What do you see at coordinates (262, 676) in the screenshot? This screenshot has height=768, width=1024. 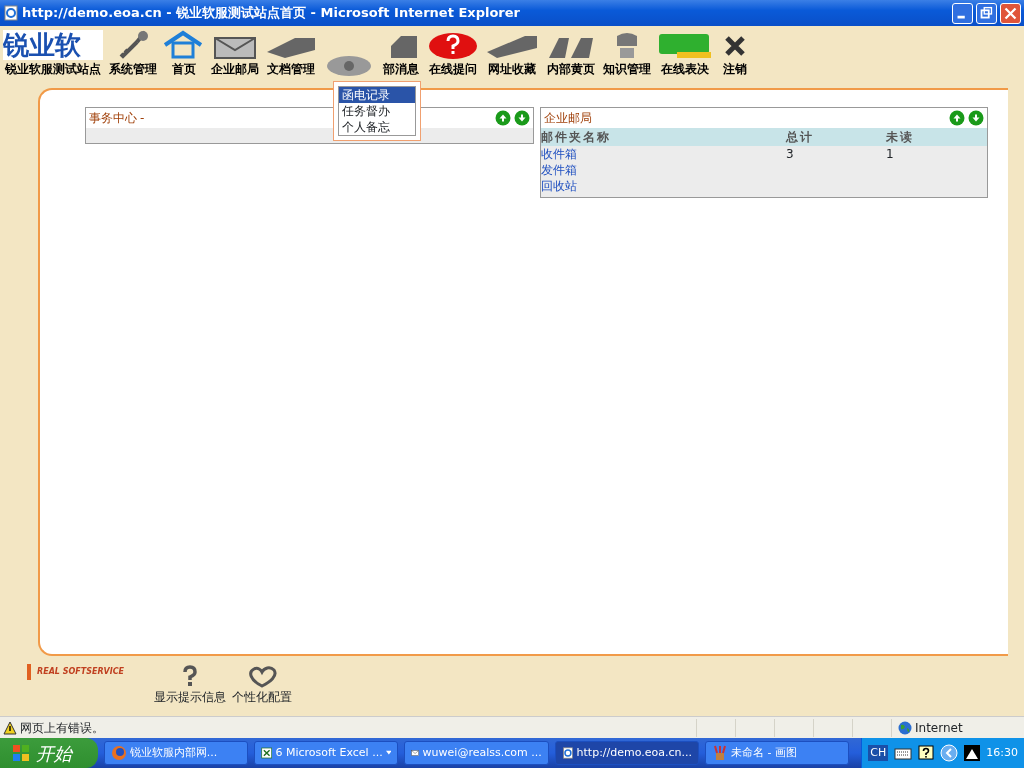 I see `heart-outline-icon` at bounding box center [262, 676].